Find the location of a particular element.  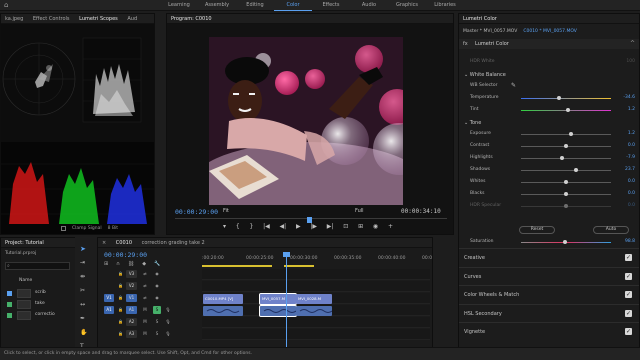

temperature-value: -34.6 is located at coordinates (629, 97).